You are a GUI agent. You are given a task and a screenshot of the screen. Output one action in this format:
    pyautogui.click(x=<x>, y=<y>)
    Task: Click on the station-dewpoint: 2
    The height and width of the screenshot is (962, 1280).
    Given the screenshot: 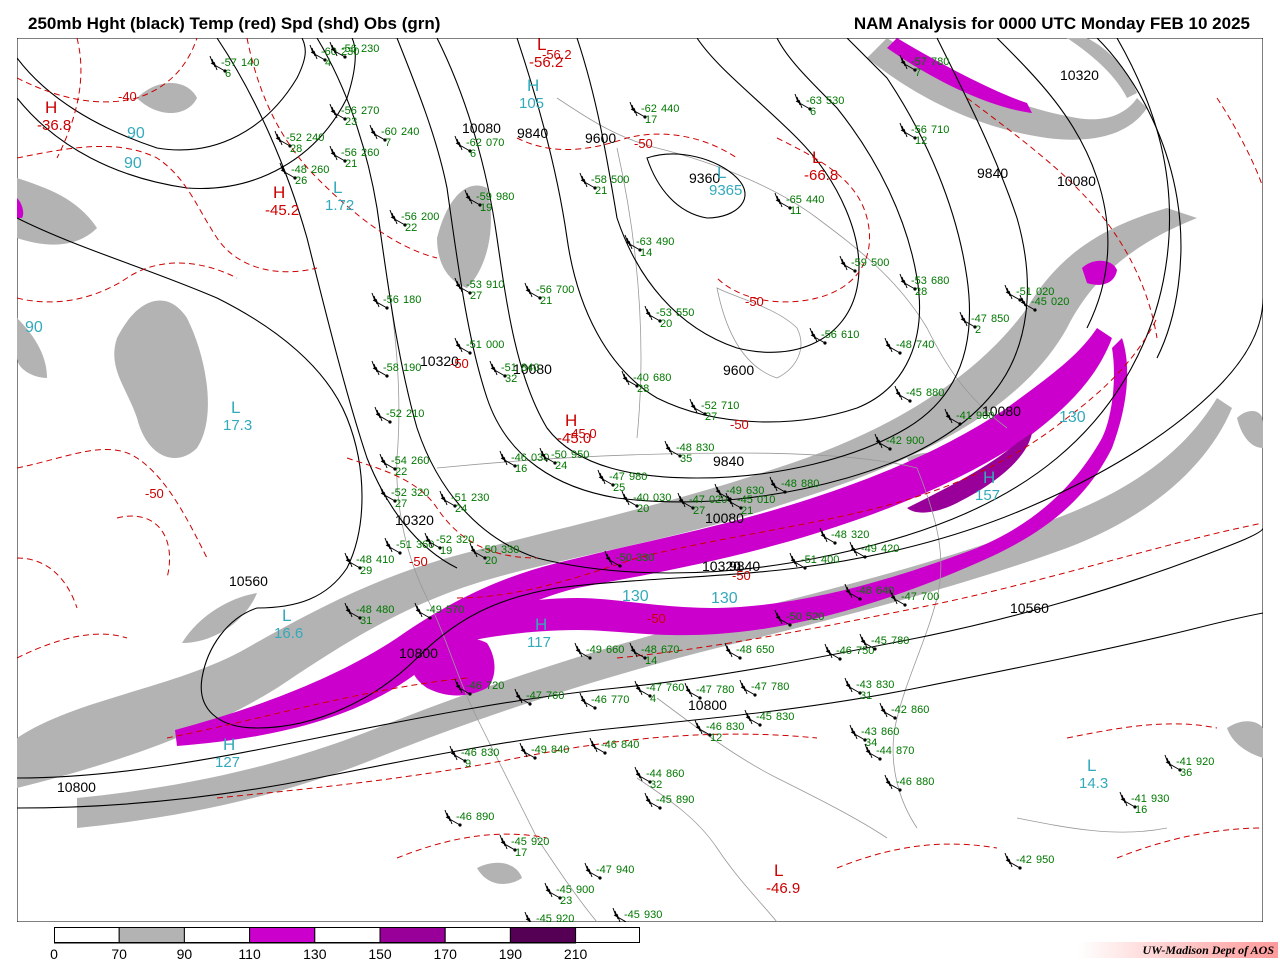 What is the action you would take?
    pyautogui.click(x=978, y=330)
    